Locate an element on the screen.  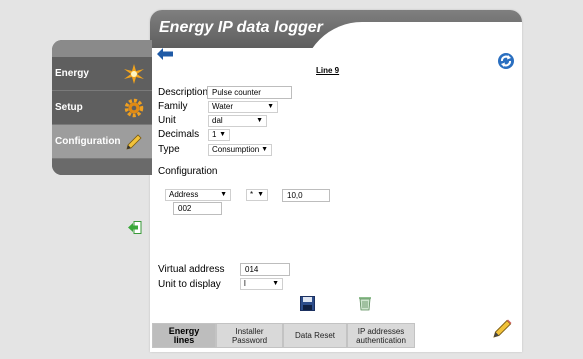
sidebar-item-label: Energy is located at coordinates (72, 73).